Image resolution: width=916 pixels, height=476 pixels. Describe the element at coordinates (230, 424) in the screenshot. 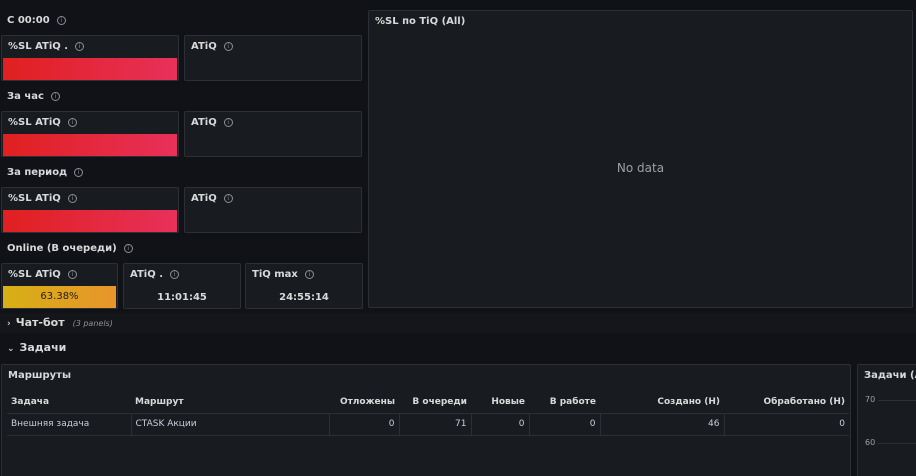

I see `table-cell: CTASK Акции` at that location.